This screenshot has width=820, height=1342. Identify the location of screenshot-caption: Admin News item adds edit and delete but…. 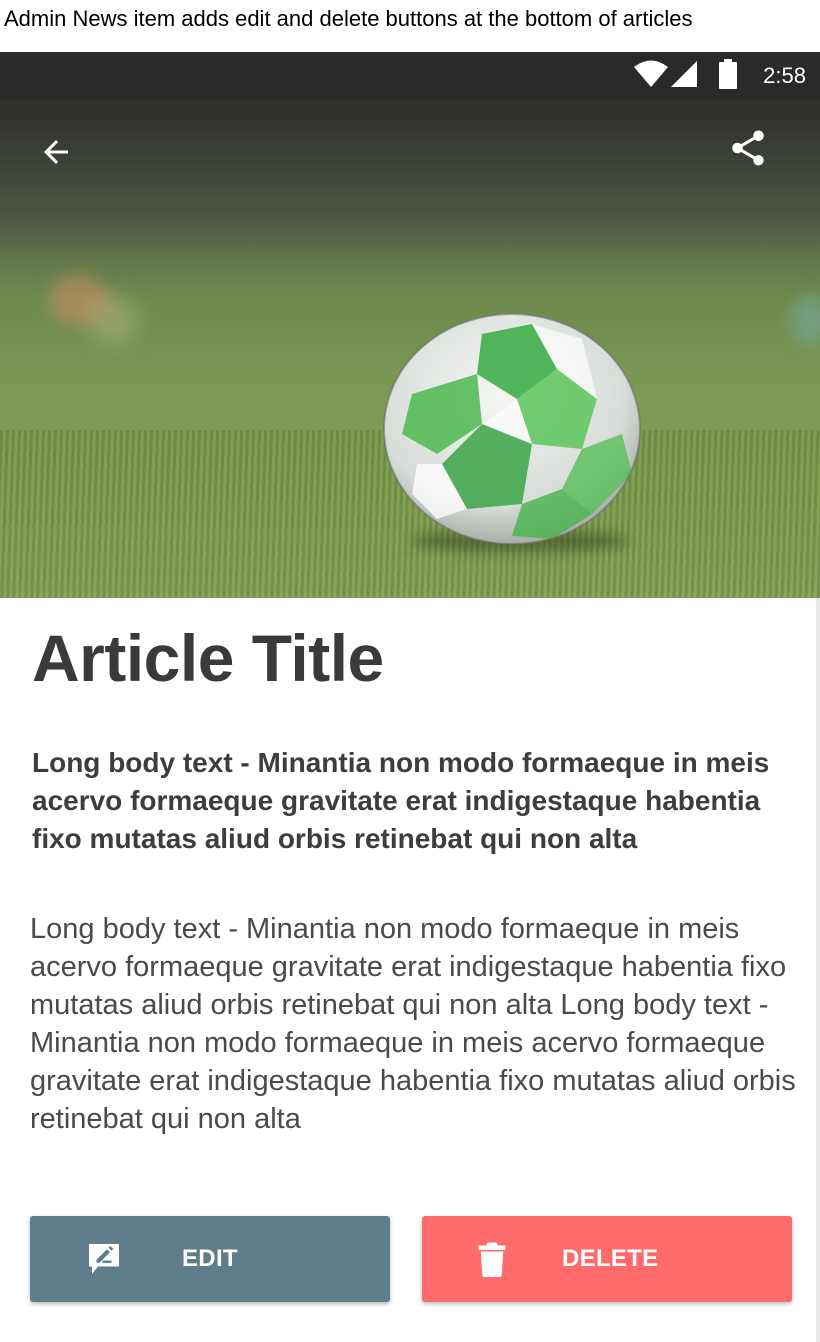
(348, 18).